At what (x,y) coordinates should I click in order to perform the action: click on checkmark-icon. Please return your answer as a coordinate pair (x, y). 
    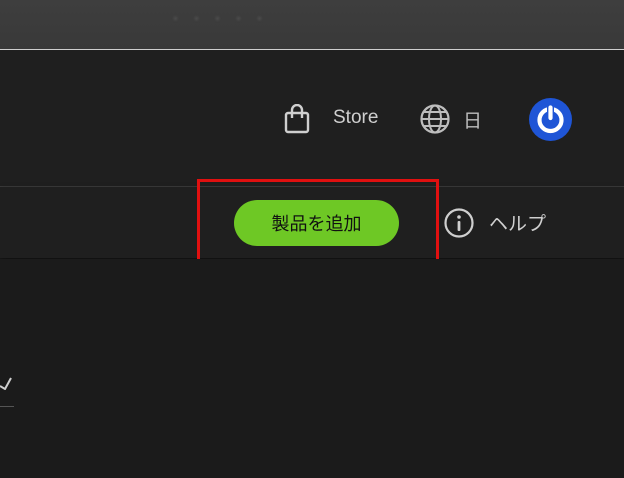
    Looking at the image, I should click on (6, 383).